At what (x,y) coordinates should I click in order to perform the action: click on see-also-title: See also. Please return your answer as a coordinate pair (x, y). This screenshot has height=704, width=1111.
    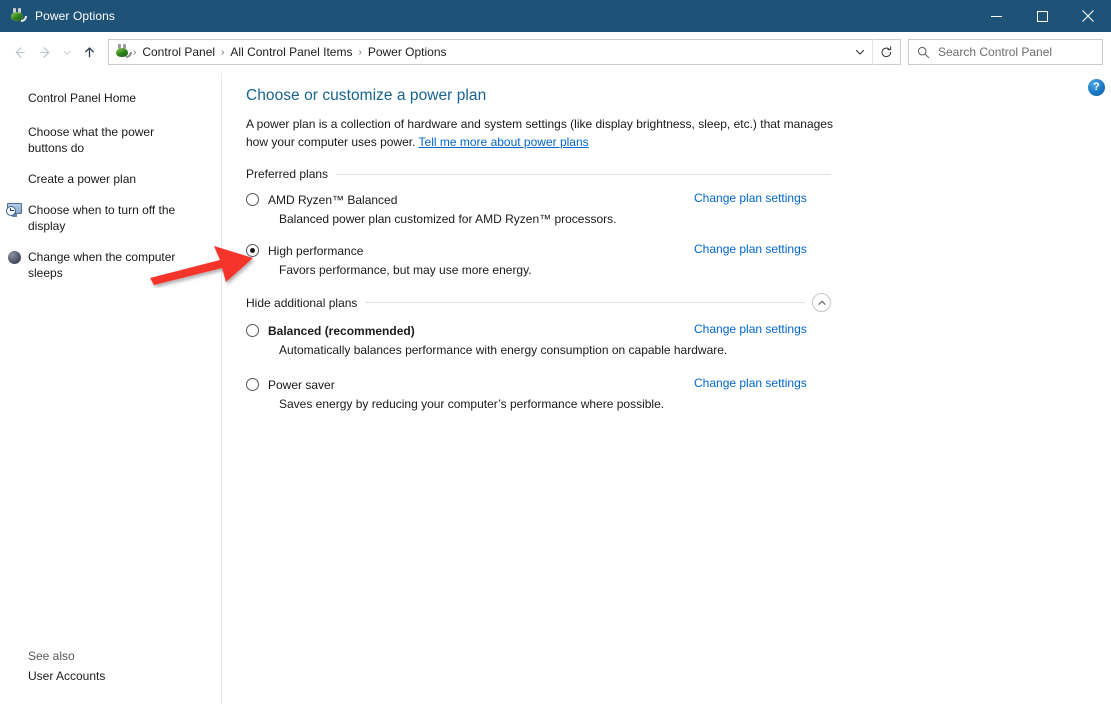
    Looking at the image, I should click on (51, 656).